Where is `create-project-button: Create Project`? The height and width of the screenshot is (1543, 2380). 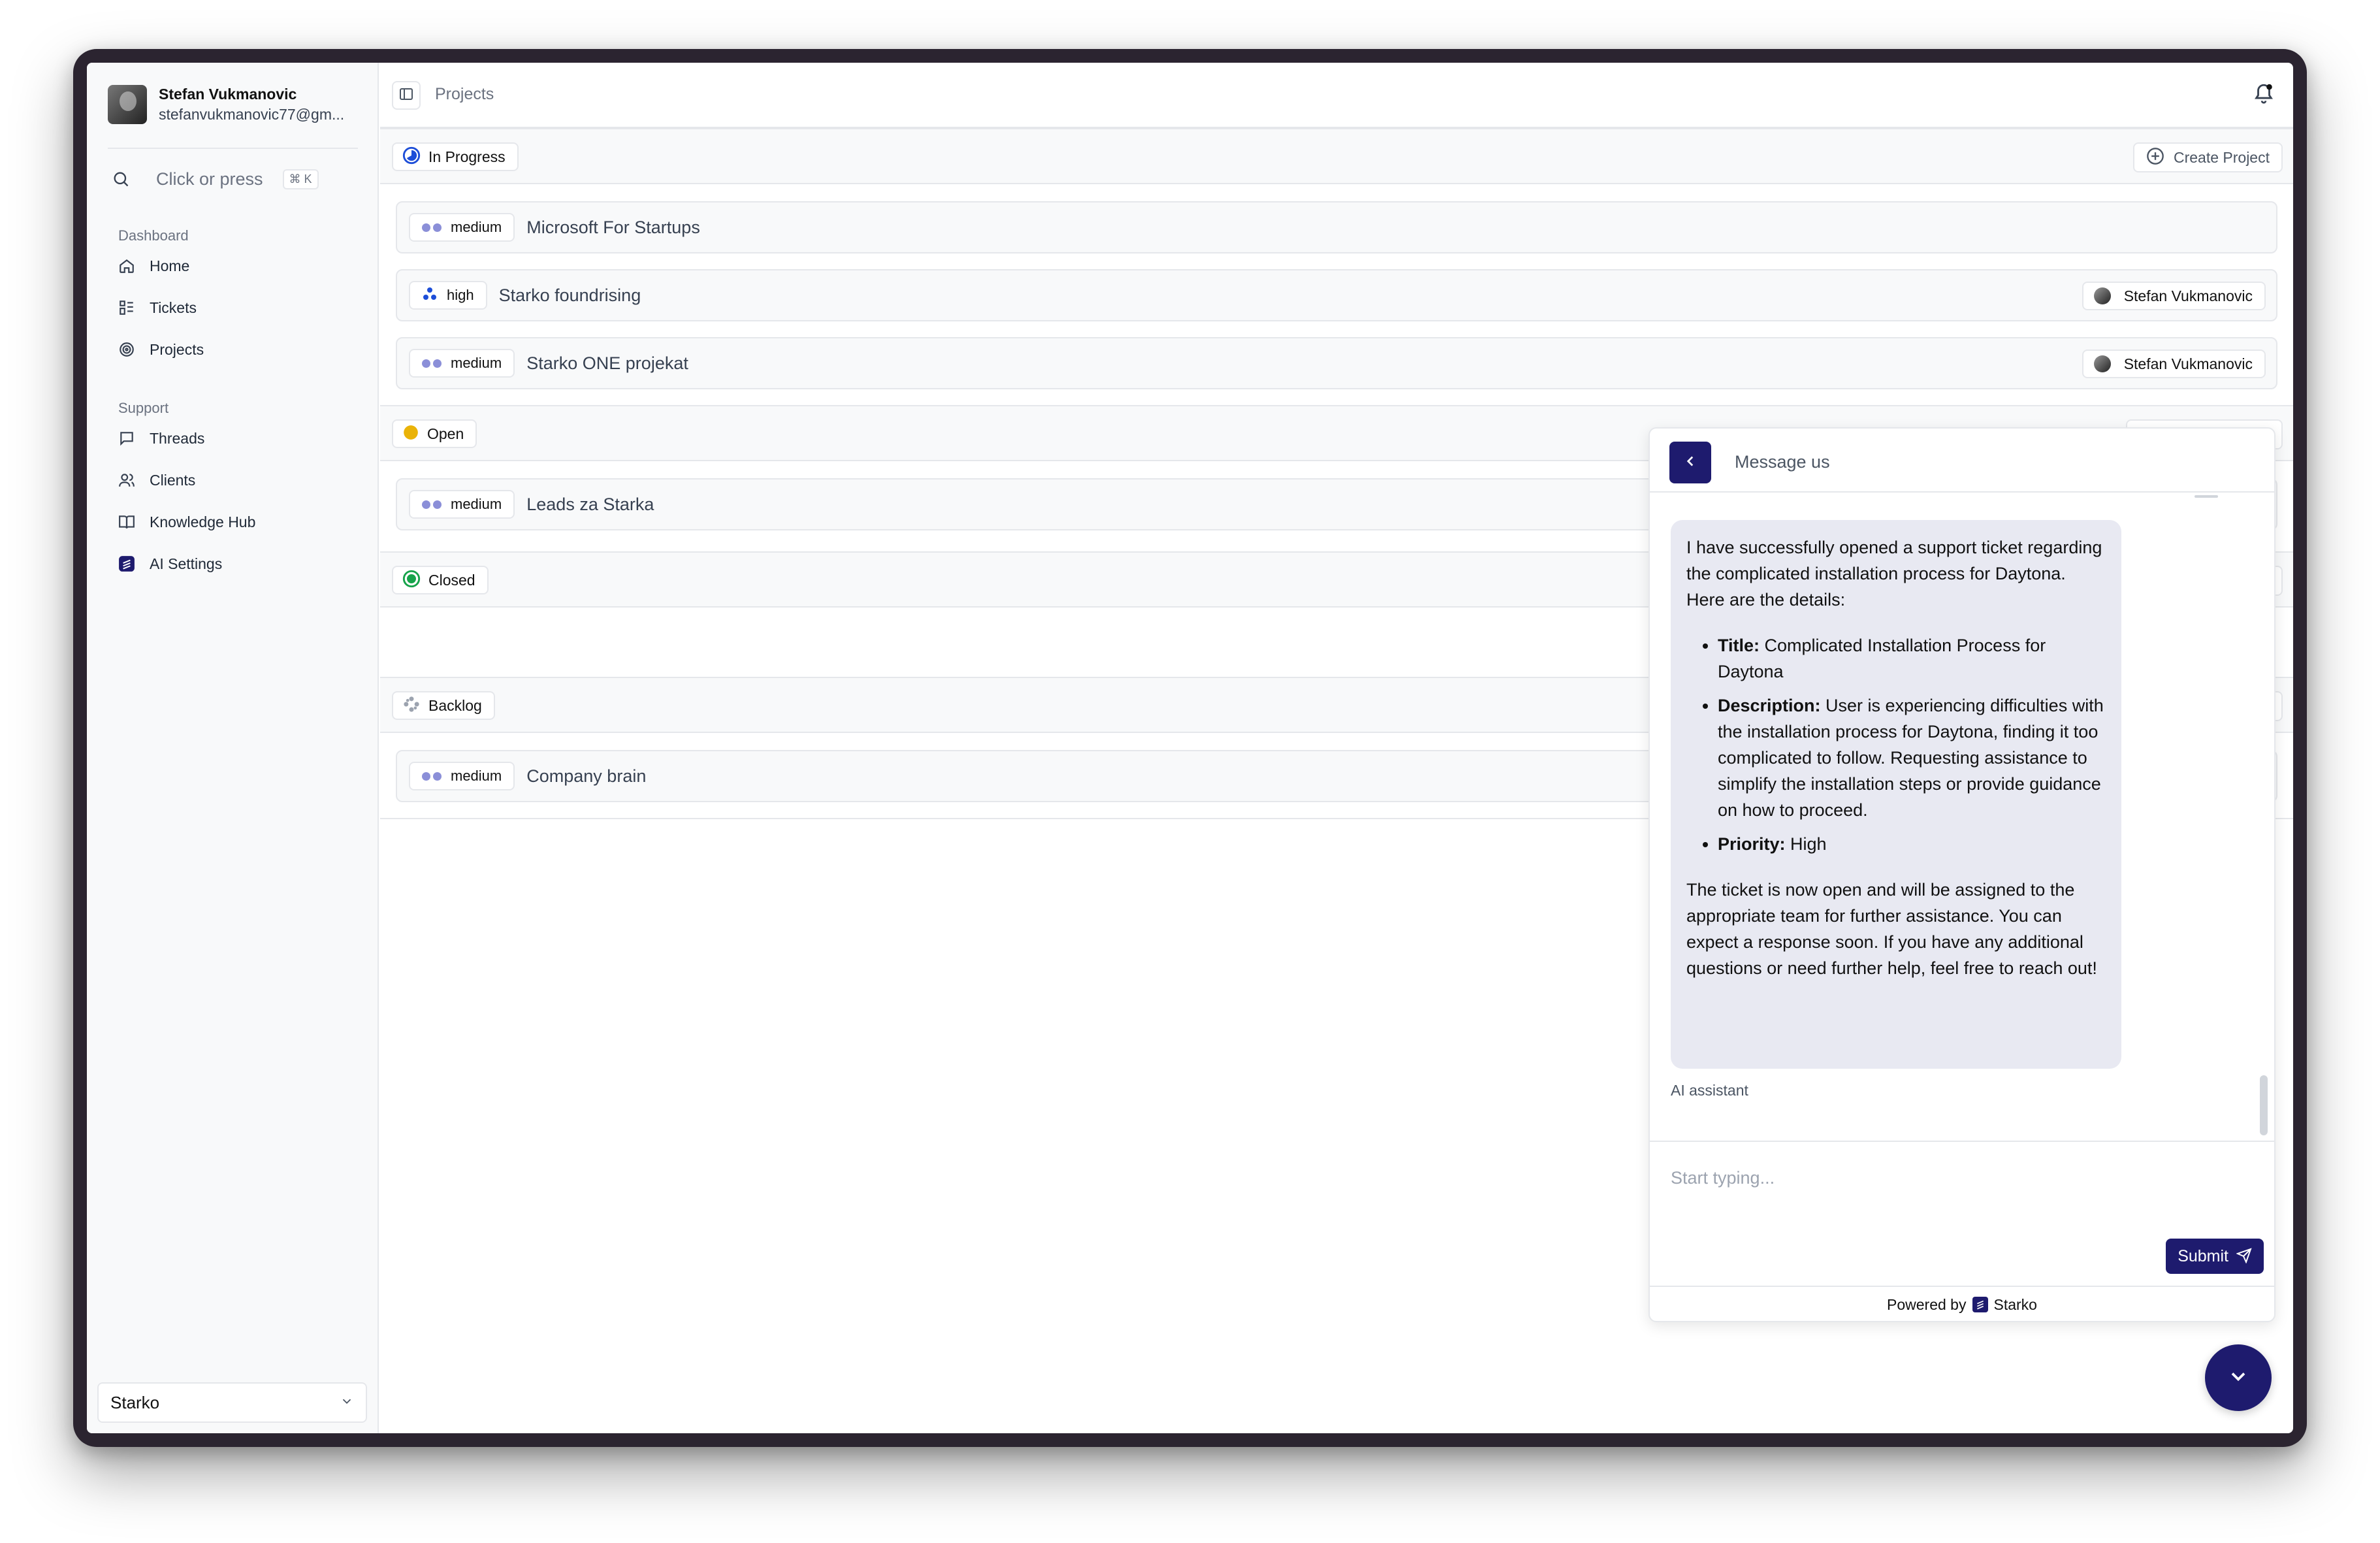
create-project-button: Create Project is located at coordinates (2207, 157).